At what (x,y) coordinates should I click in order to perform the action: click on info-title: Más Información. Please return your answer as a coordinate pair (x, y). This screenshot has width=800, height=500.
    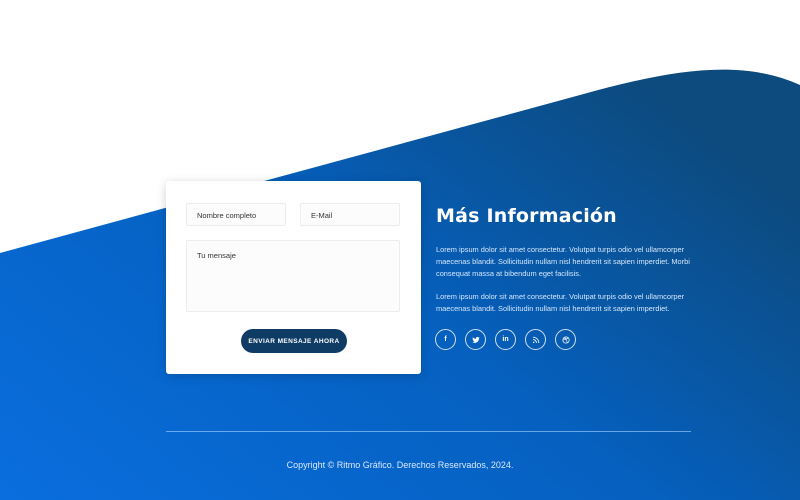
    Looking at the image, I should click on (526, 216).